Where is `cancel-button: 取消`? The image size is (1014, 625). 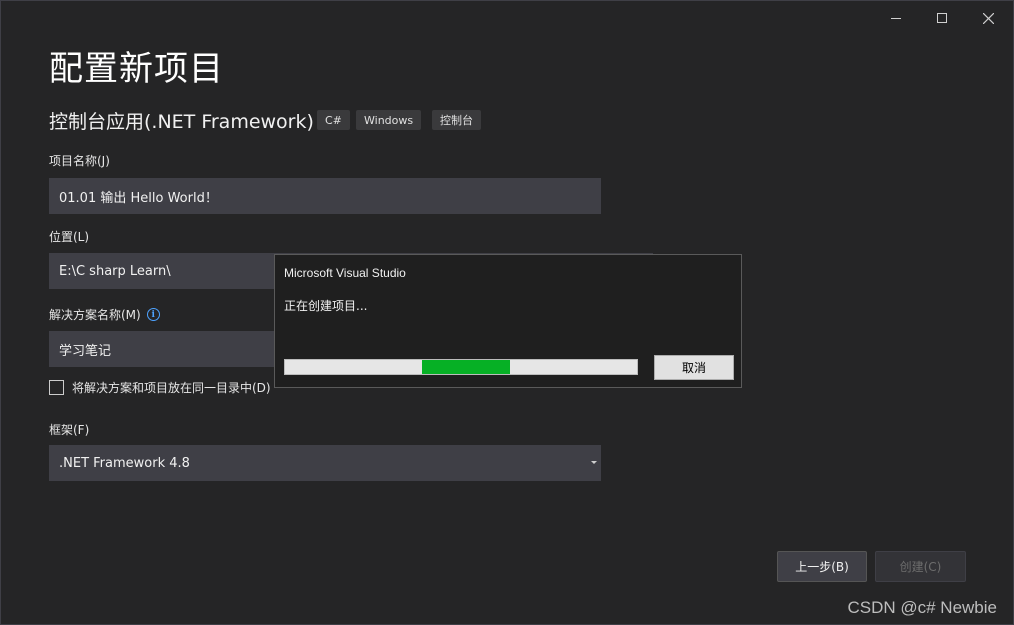 cancel-button: 取消 is located at coordinates (694, 367).